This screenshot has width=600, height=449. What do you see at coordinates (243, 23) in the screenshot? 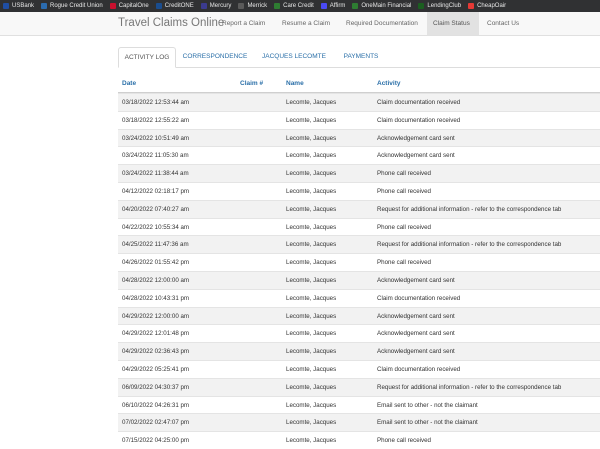
I see `nav-report-claim: Report a Claim` at bounding box center [243, 23].